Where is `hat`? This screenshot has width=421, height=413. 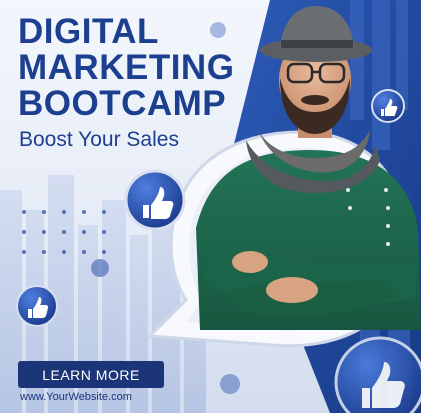
hat is located at coordinates (316, 34).